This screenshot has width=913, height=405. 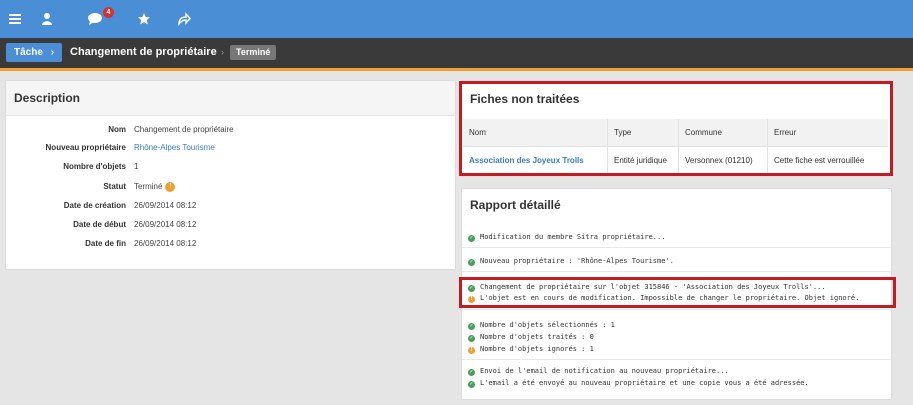 What do you see at coordinates (94, 205) in the screenshot?
I see `description-key: Date de création` at bounding box center [94, 205].